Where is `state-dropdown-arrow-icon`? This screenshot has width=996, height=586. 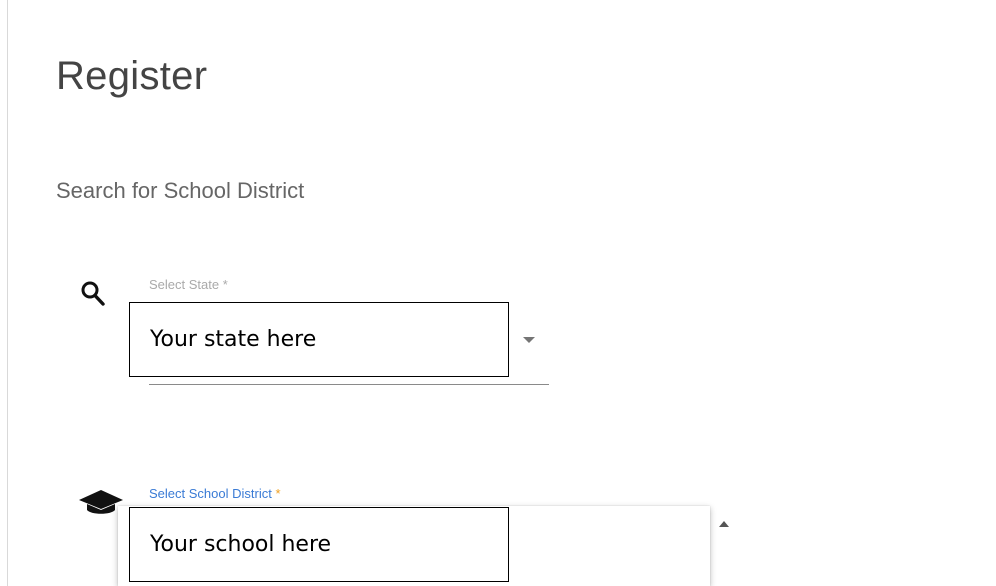 state-dropdown-arrow-icon is located at coordinates (529, 340).